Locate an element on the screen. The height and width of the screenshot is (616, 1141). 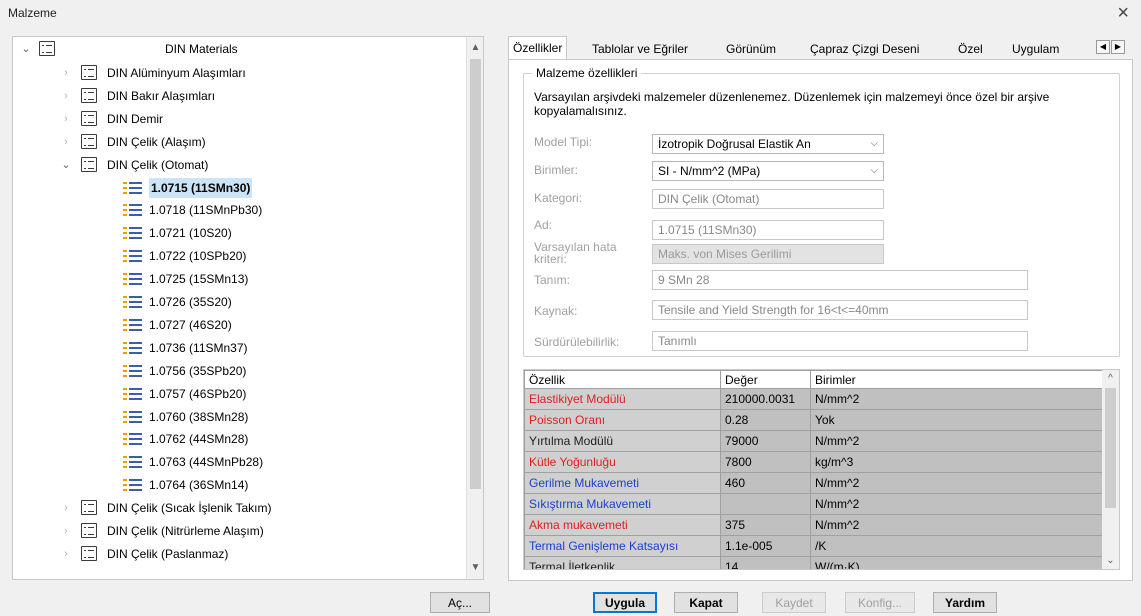
col-header-value: Değer is located at coordinates (765, 379).